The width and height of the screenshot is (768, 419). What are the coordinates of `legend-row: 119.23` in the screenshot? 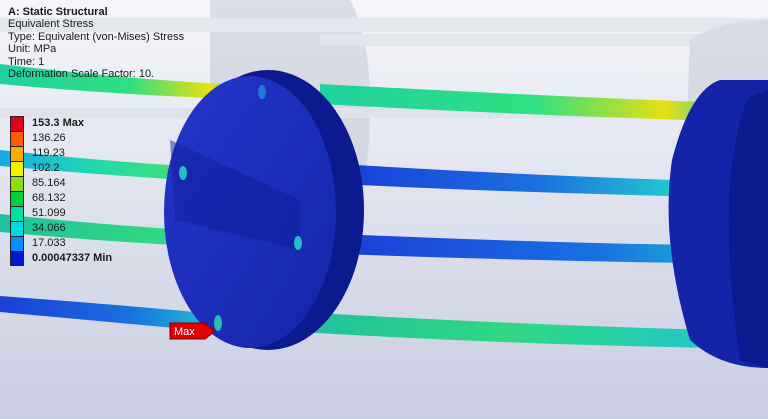 It's located at (85, 153).